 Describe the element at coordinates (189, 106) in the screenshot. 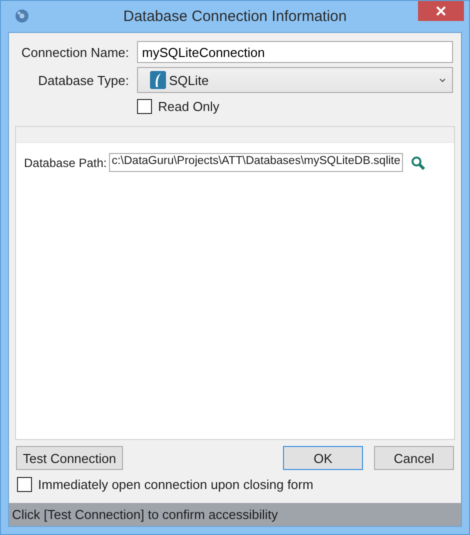

I see `checkbox-label: Read Only` at that location.